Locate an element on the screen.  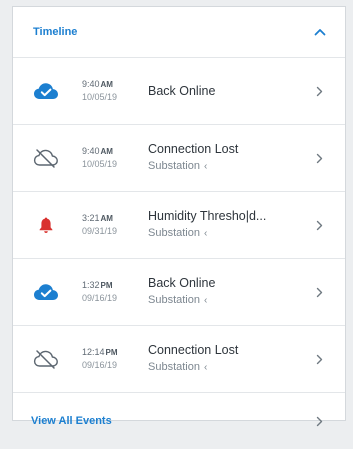
event-info: Humidity Thresho|d... Substation ‹ is located at coordinates (227, 225).